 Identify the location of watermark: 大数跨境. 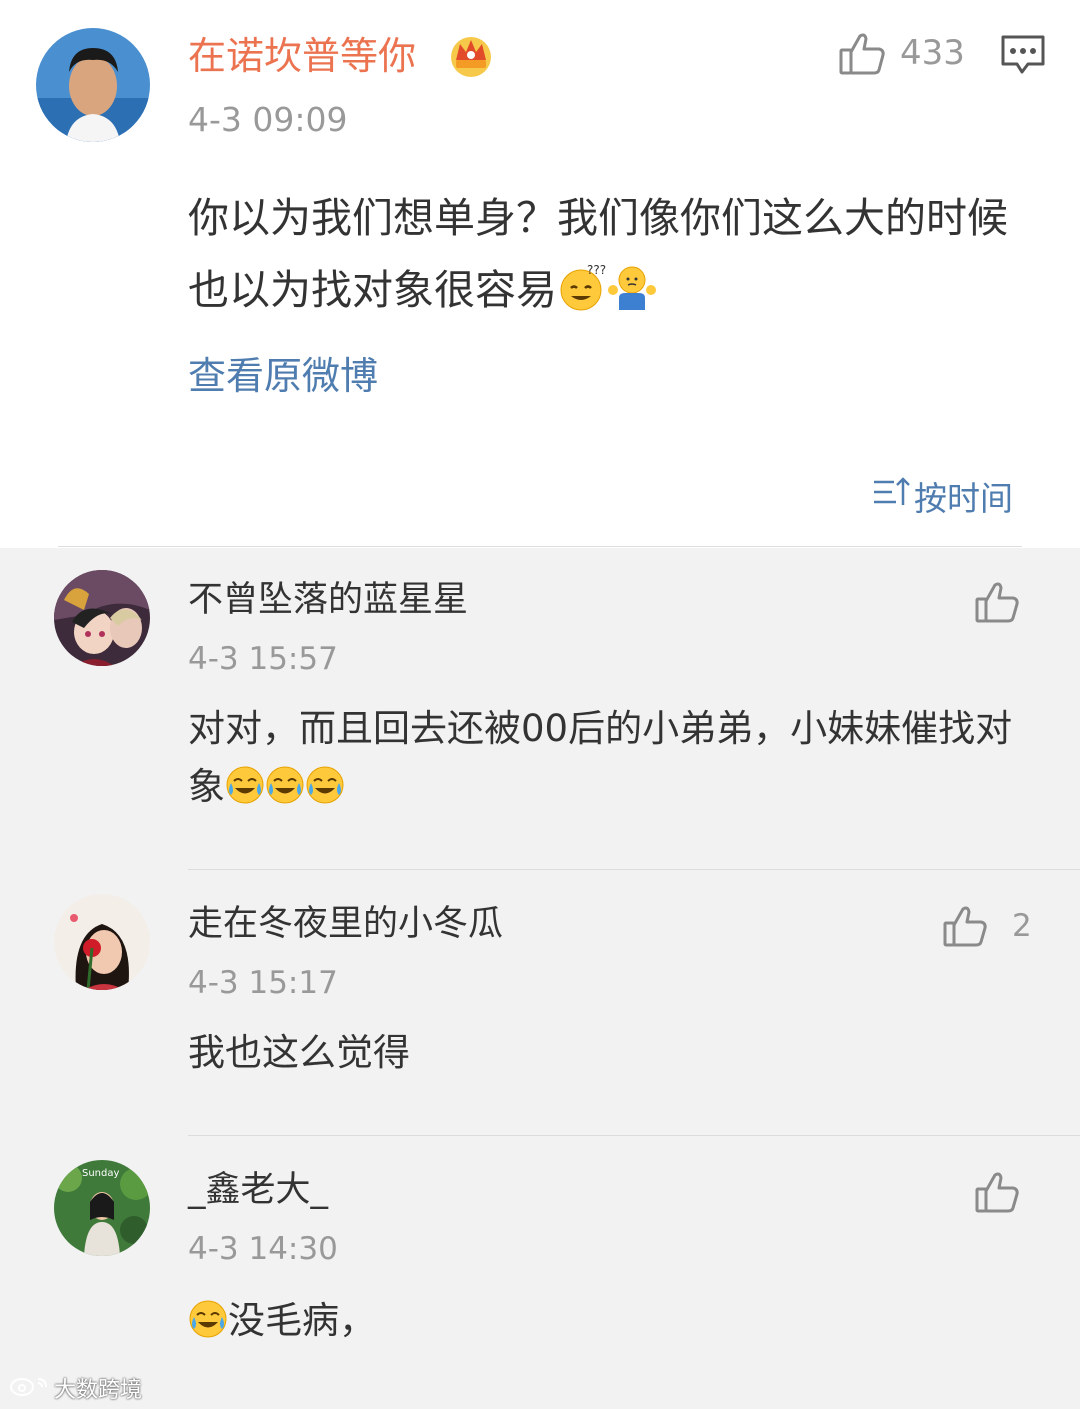
(75, 1388).